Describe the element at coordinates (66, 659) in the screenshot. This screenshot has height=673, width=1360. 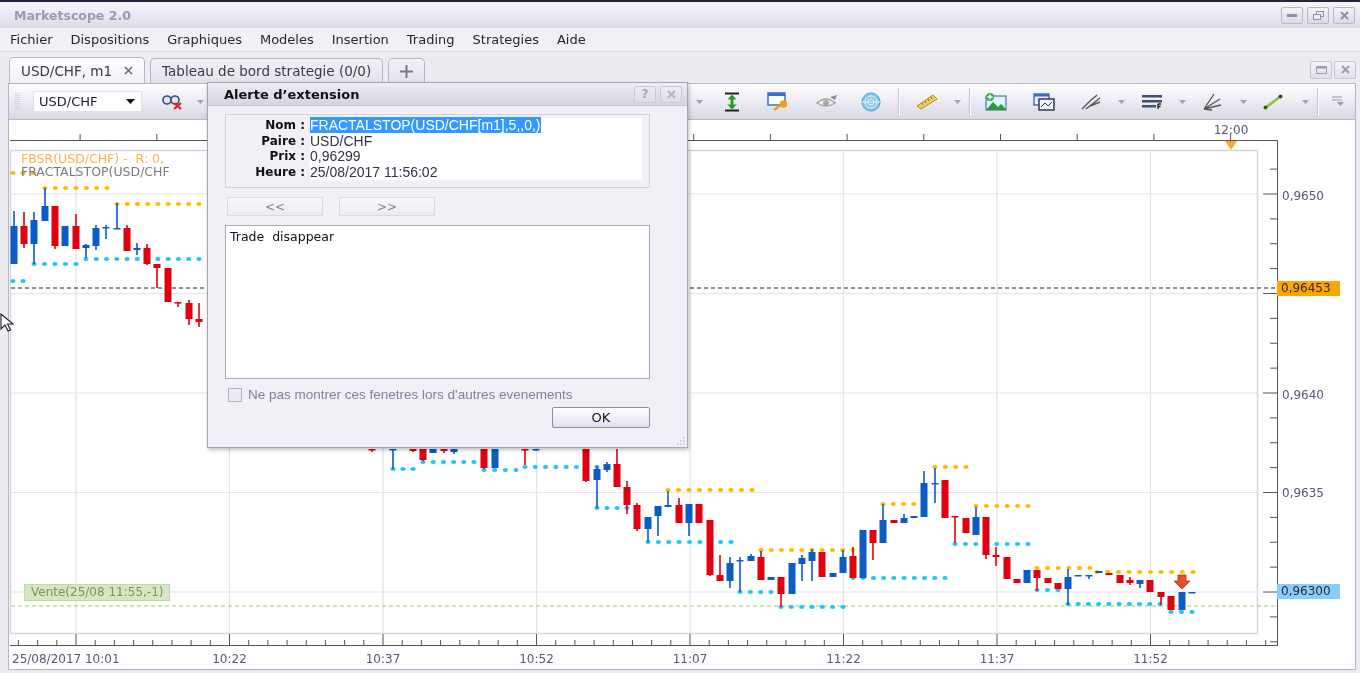
I see `time-label: 25/08/2017 10:01` at that location.